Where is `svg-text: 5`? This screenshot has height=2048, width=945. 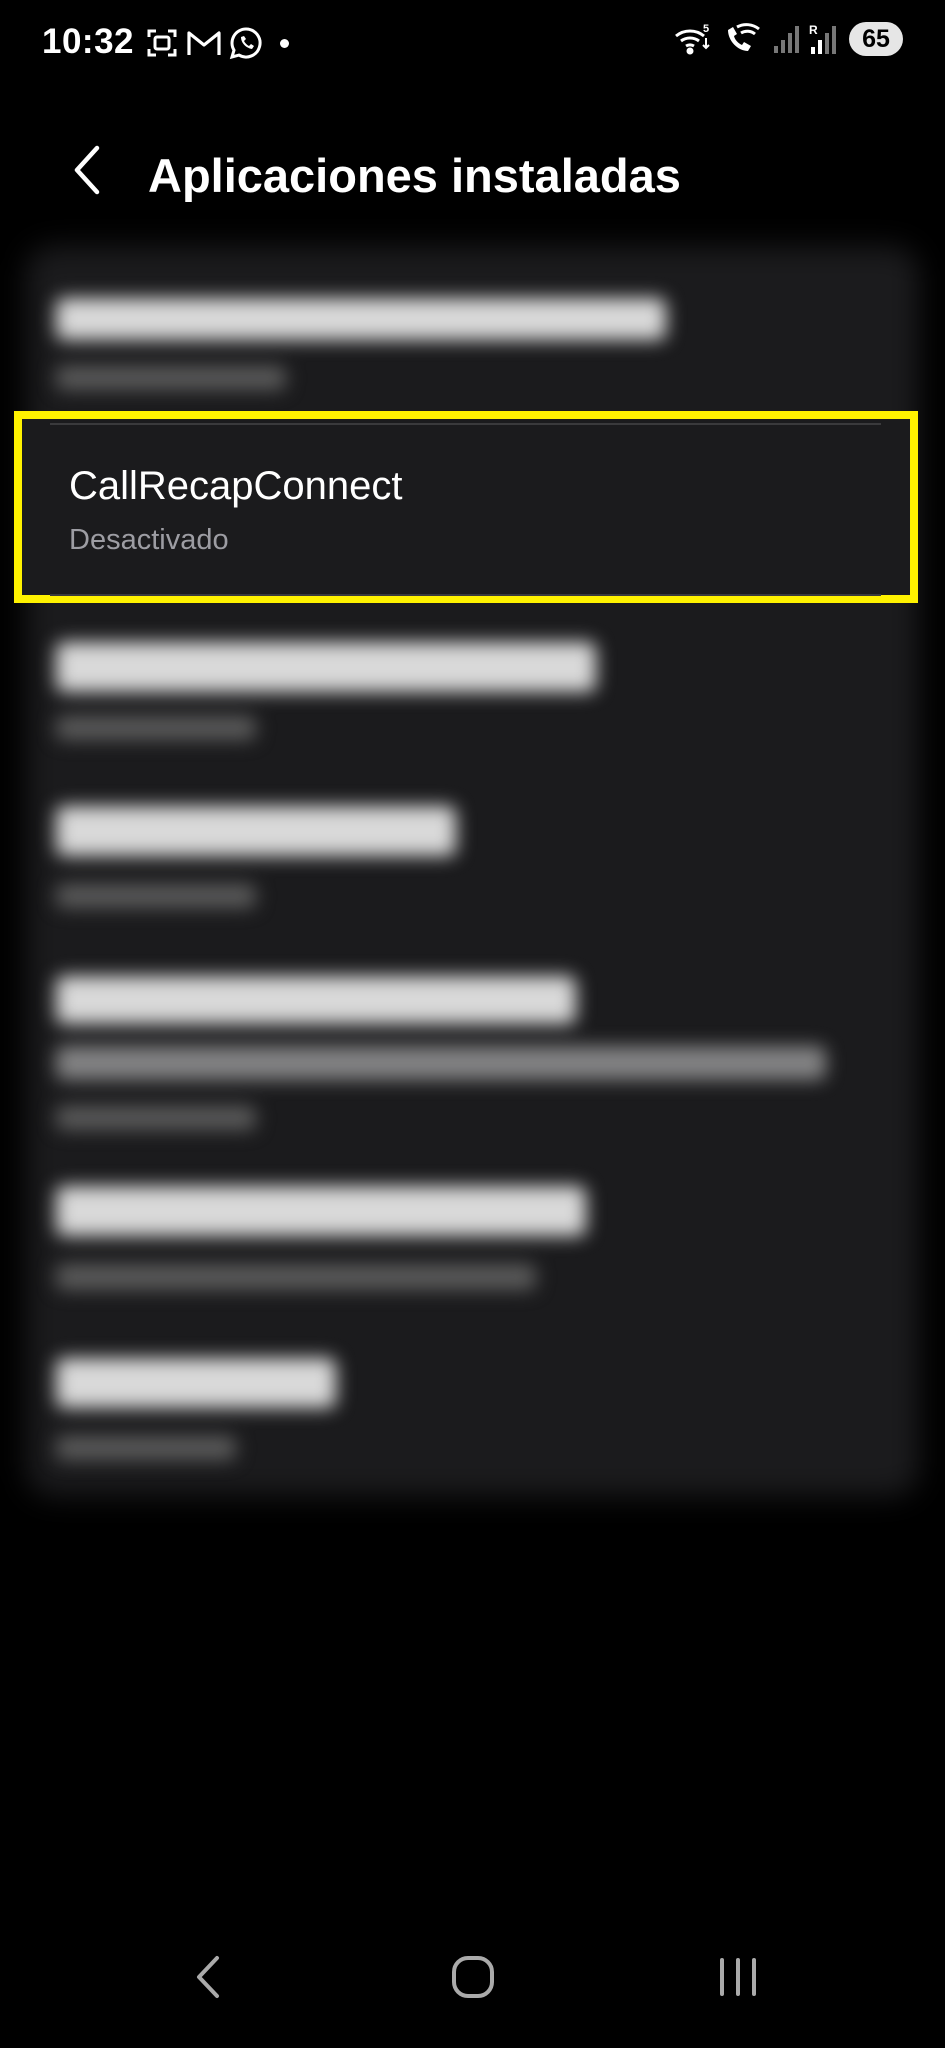
svg-text: 5 is located at coordinates (706, 29).